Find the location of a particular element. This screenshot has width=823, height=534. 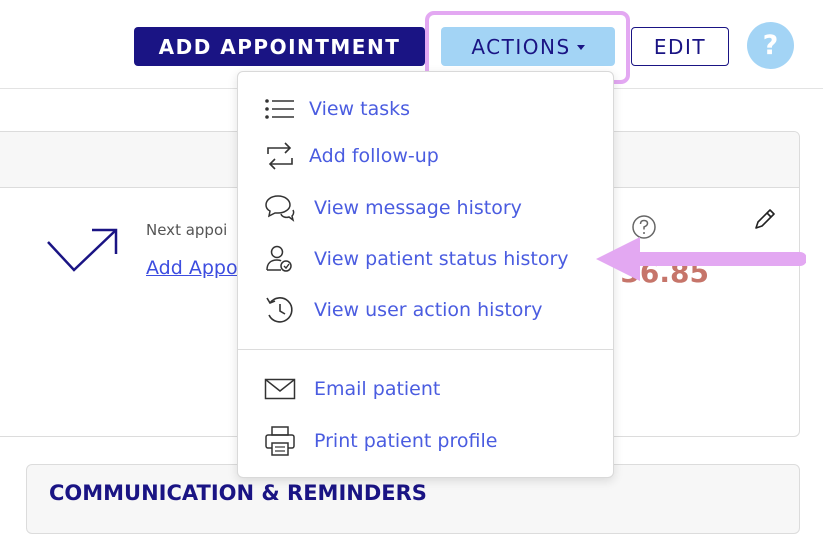

menu-divider is located at coordinates (425, 349).